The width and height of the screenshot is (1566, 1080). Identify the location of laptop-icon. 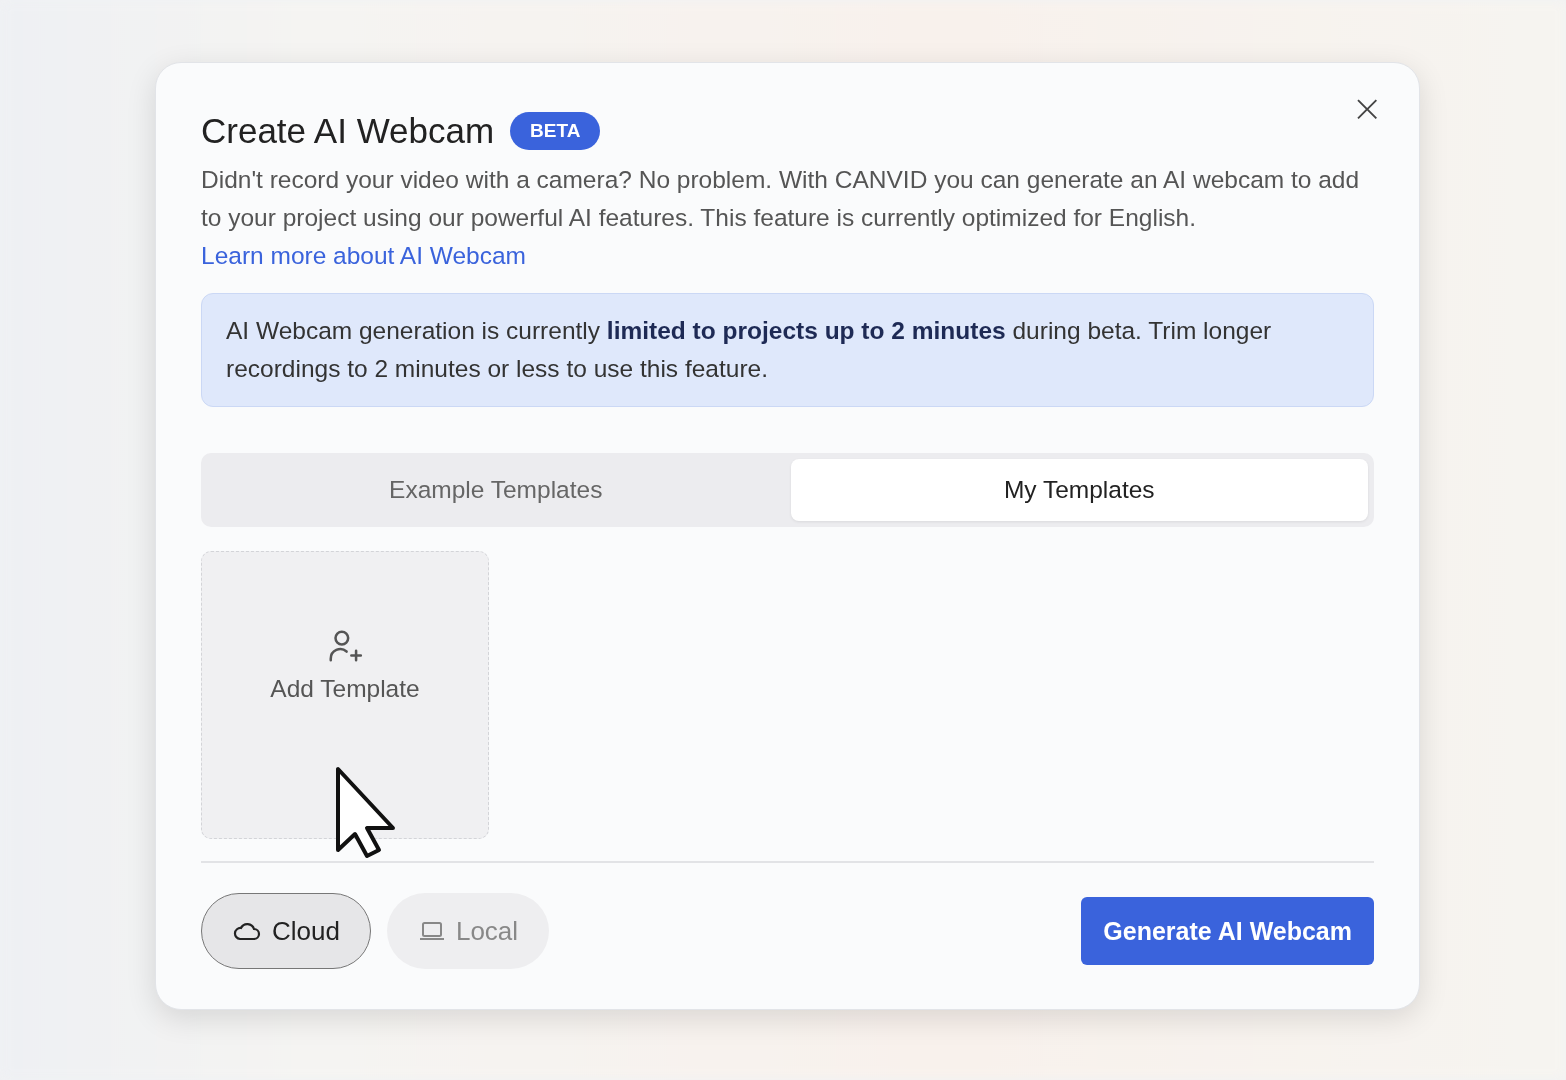
(431, 931).